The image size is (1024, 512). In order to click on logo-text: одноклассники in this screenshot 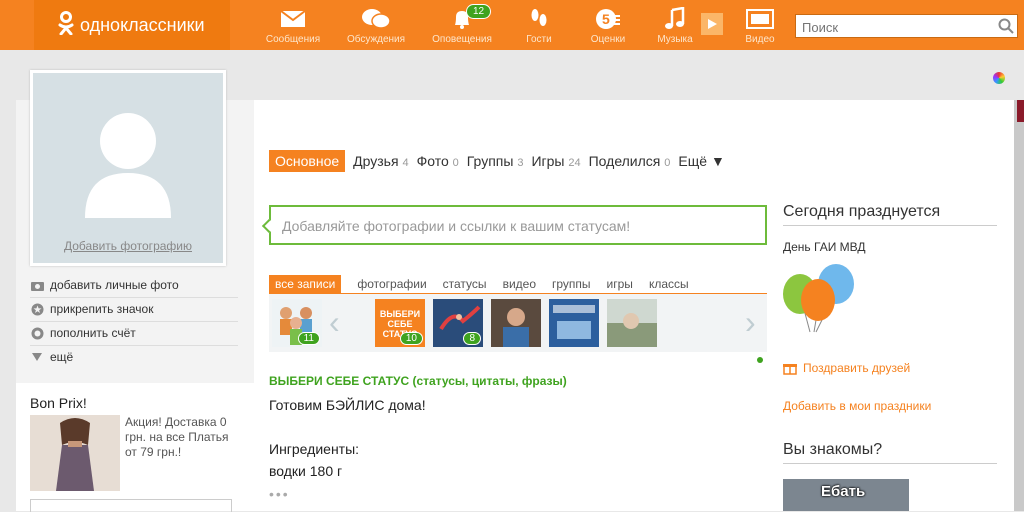, I will do `click(142, 24)`.